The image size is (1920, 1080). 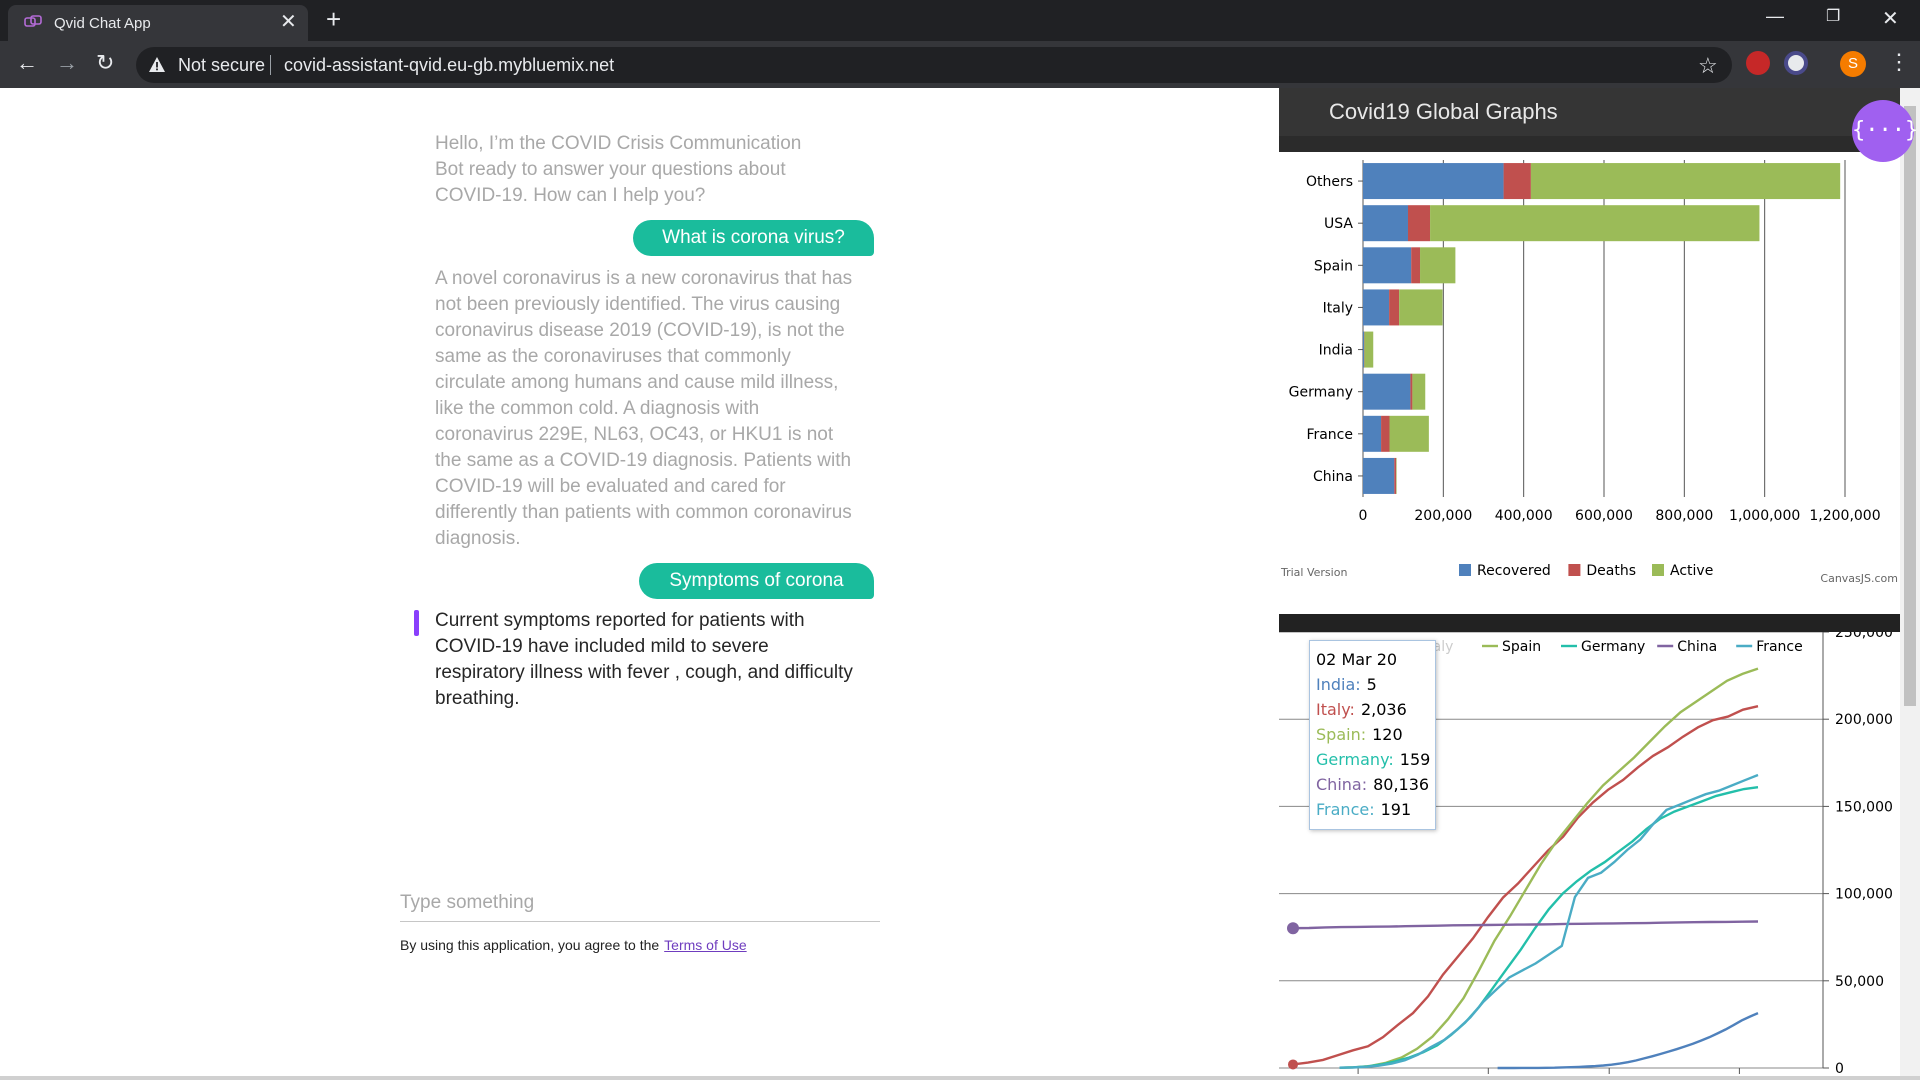 What do you see at coordinates (1589, 120) in the screenshot?
I see `graphs-panel-header: Covid19 Global Graphs` at bounding box center [1589, 120].